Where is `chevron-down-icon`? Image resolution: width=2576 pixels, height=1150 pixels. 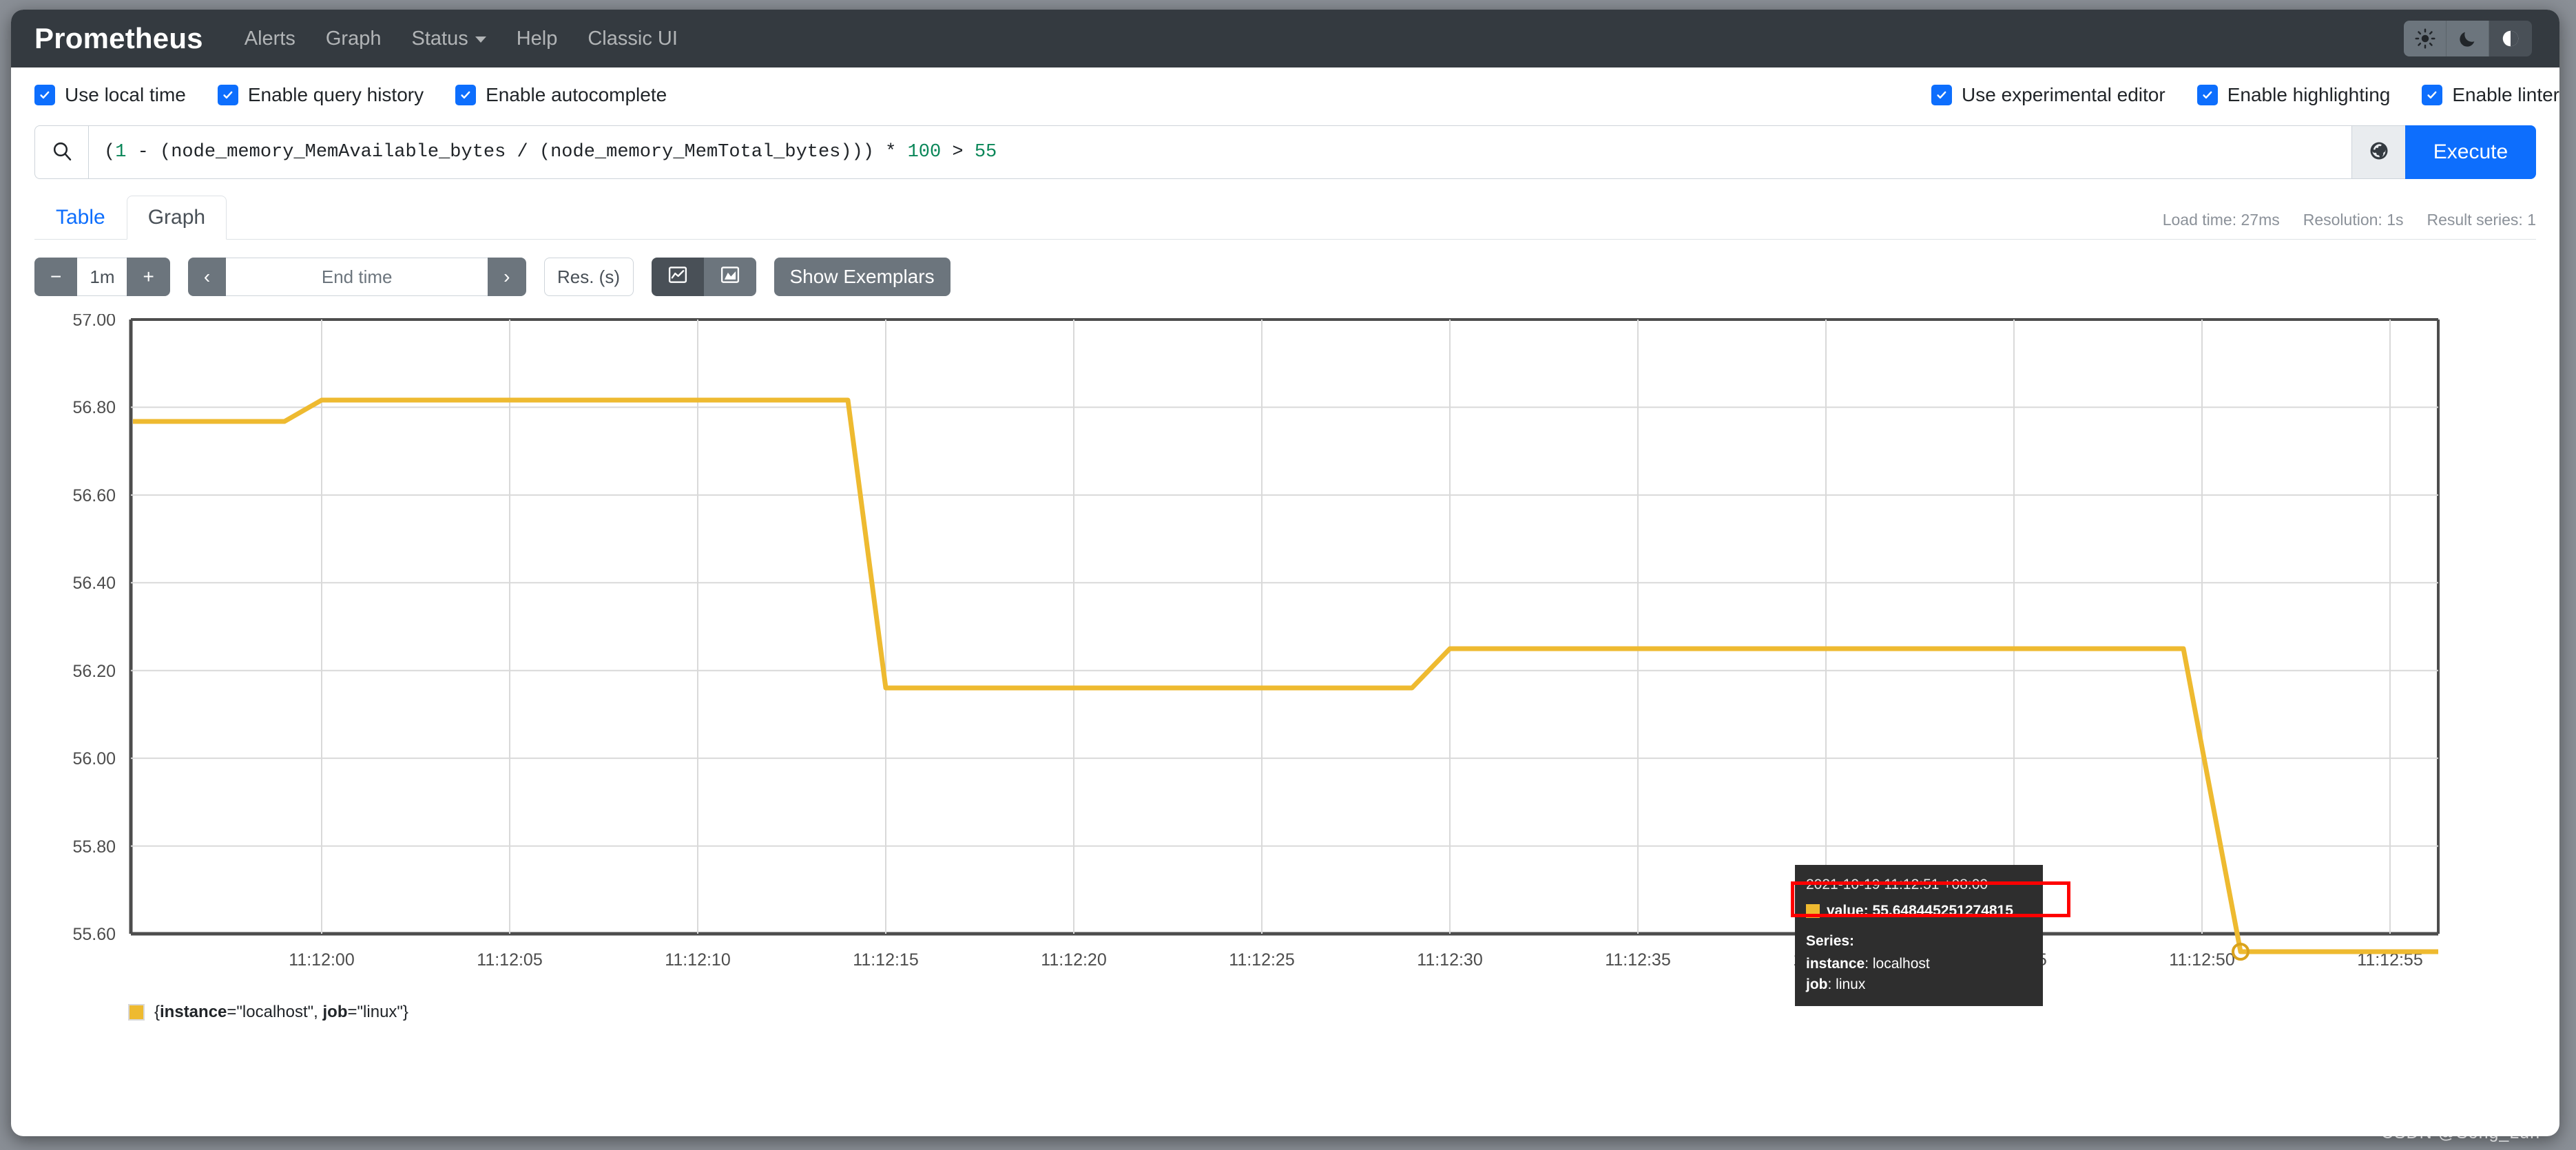
chevron-down-icon is located at coordinates (481, 39).